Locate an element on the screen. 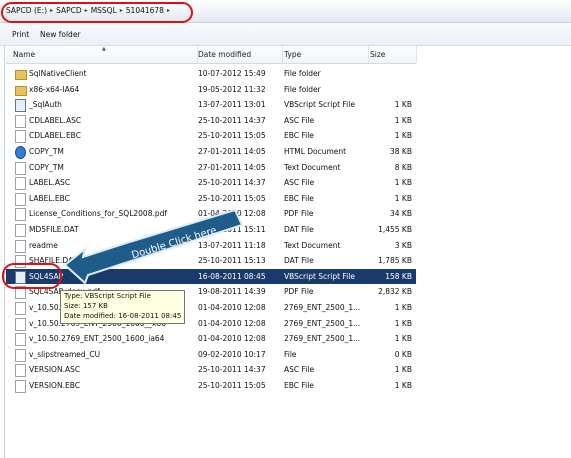 This screenshot has height=458, width=571. file-row: LABEL.ASC 25-10-2011 14:37 ASC File 1 KB is located at coordinates (211, 183).